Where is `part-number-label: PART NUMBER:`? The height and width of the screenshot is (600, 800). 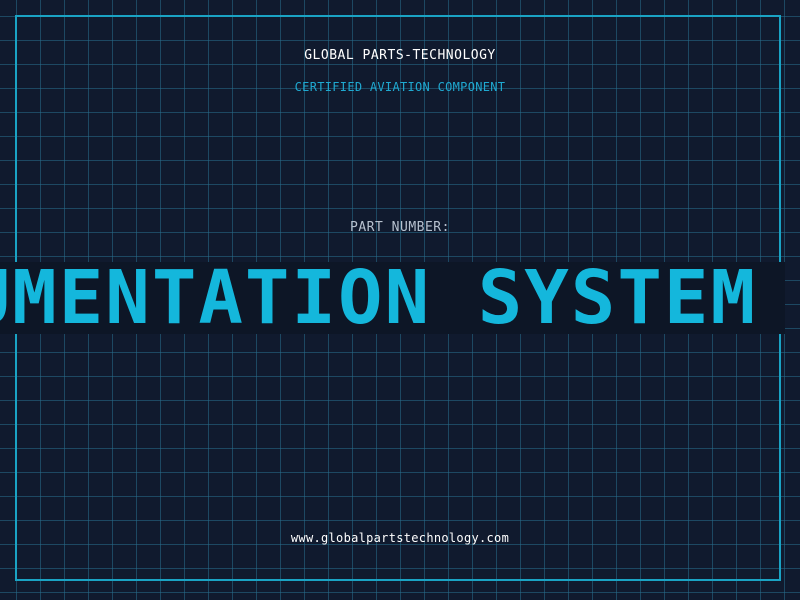
part-number-label: PART NUMBER: is located at coordinates (400, 227).